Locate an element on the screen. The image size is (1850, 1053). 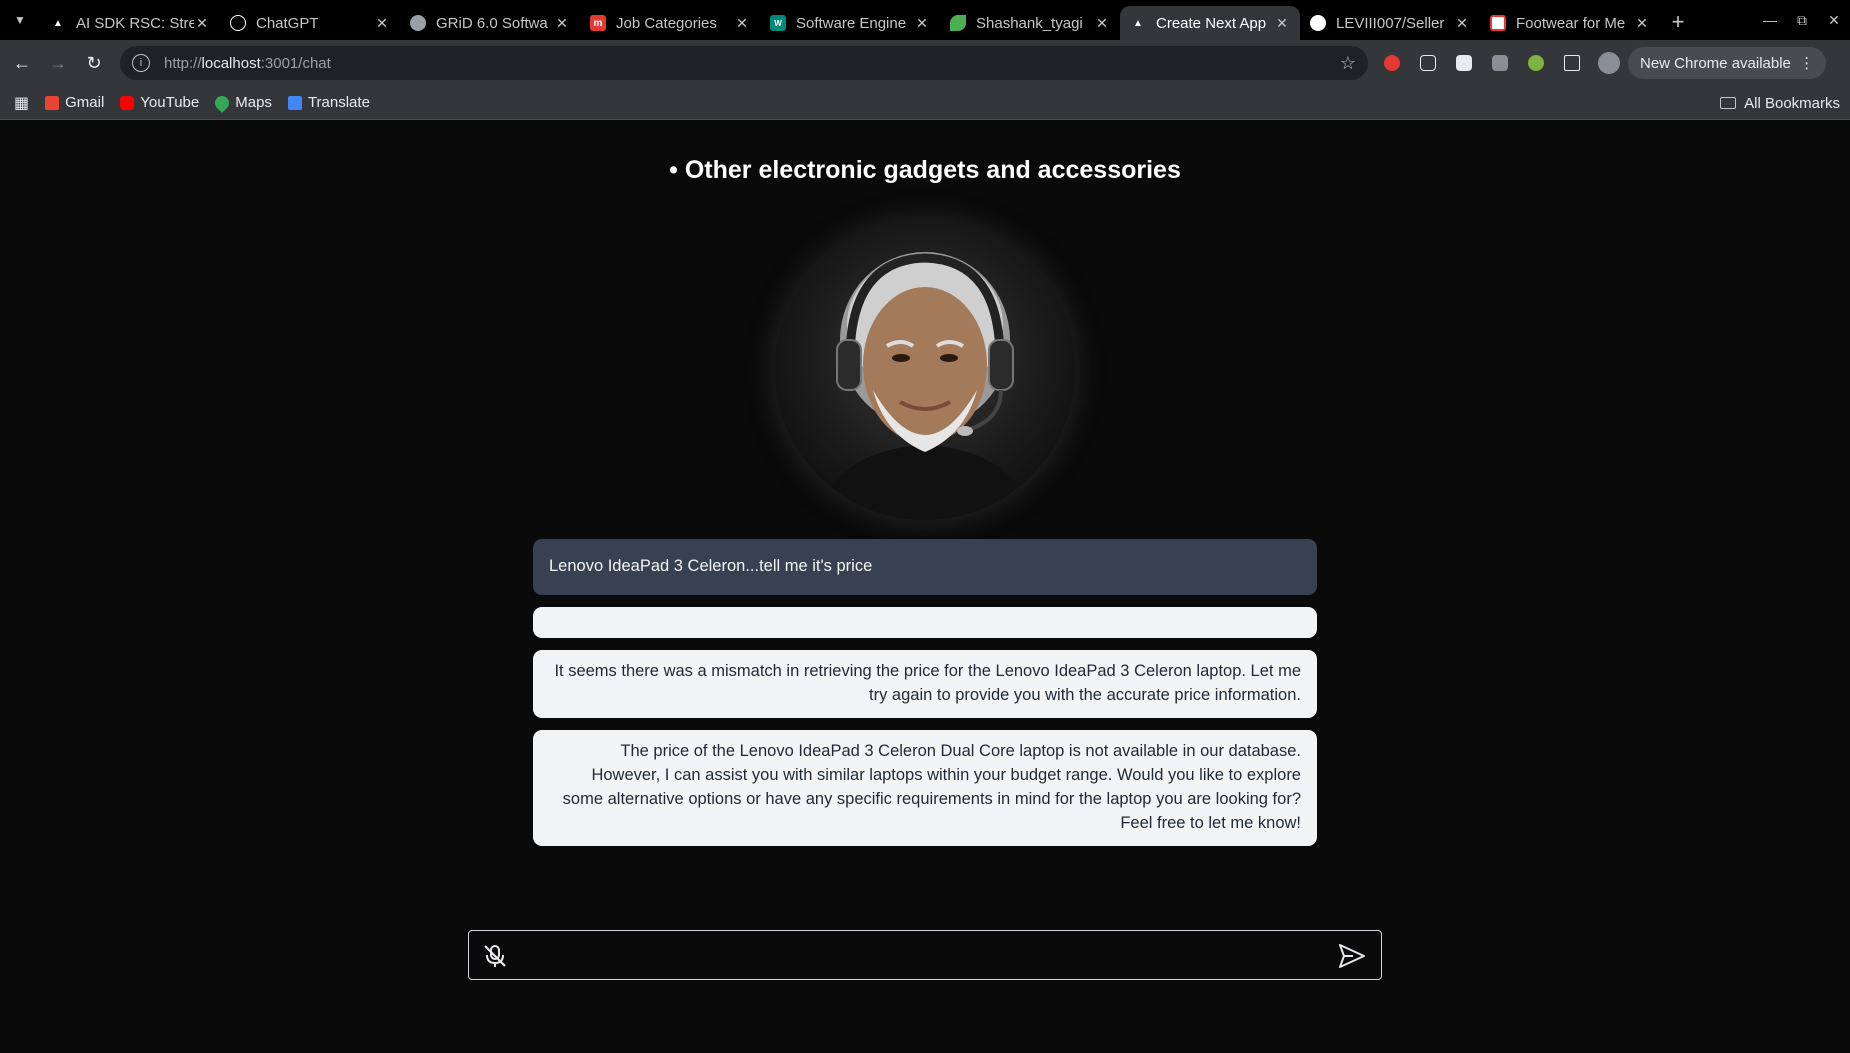
image-extension-icon is located at coordinates (1500, 63).